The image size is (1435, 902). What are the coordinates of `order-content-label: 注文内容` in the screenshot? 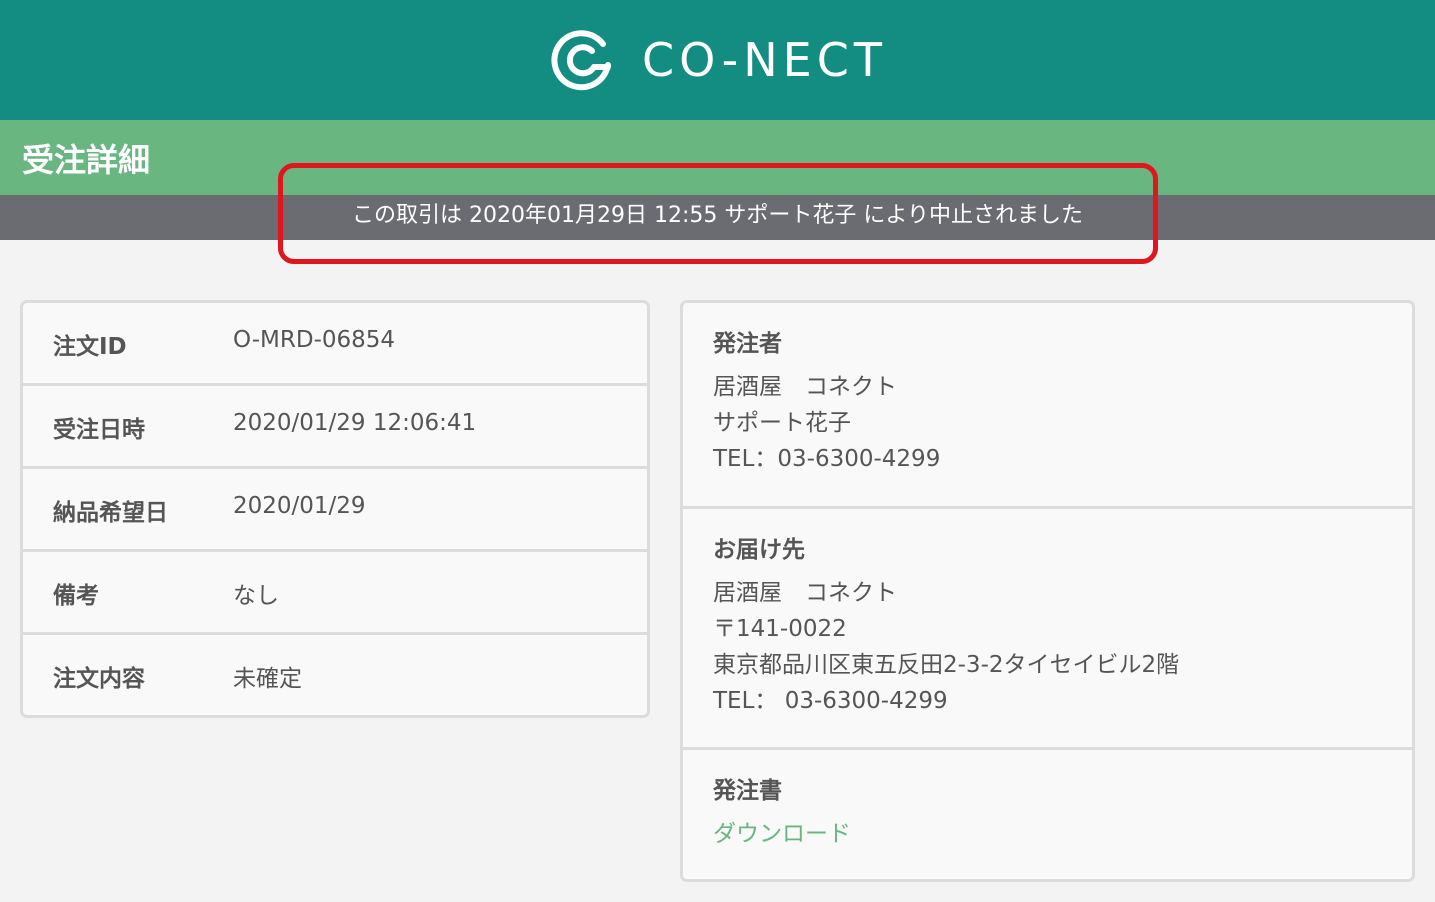 It's located at (99, 679).